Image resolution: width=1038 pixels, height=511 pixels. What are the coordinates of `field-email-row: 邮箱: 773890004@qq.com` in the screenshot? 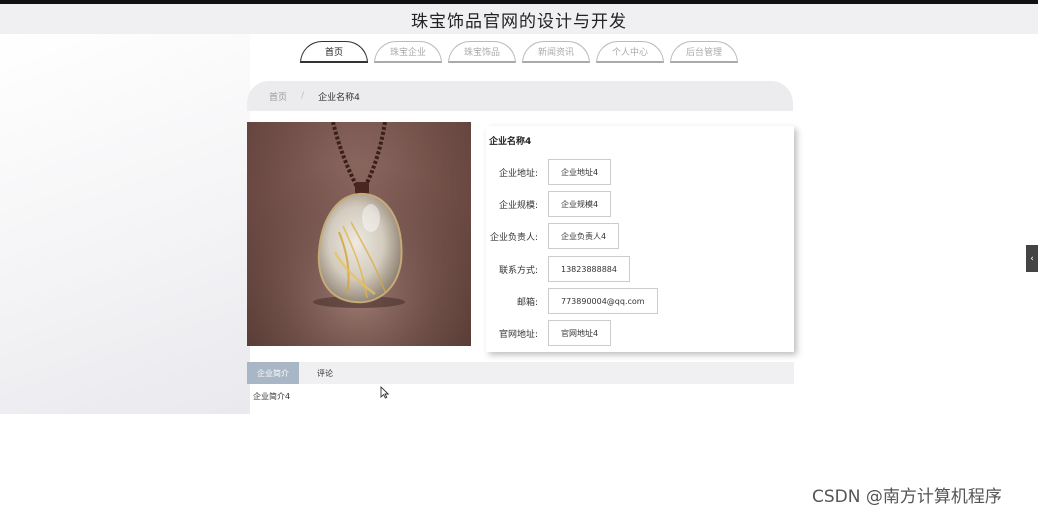 It's located at (572, 301).